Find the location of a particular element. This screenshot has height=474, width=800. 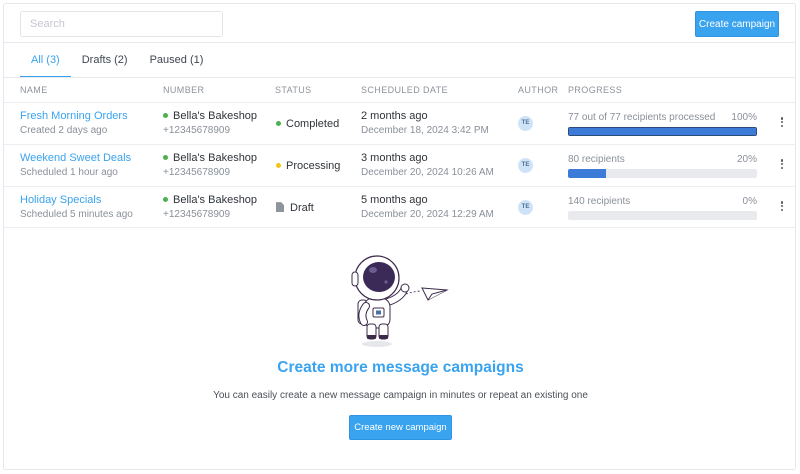

column-header-author: AUTHOR is located at coordinates (538, 90).